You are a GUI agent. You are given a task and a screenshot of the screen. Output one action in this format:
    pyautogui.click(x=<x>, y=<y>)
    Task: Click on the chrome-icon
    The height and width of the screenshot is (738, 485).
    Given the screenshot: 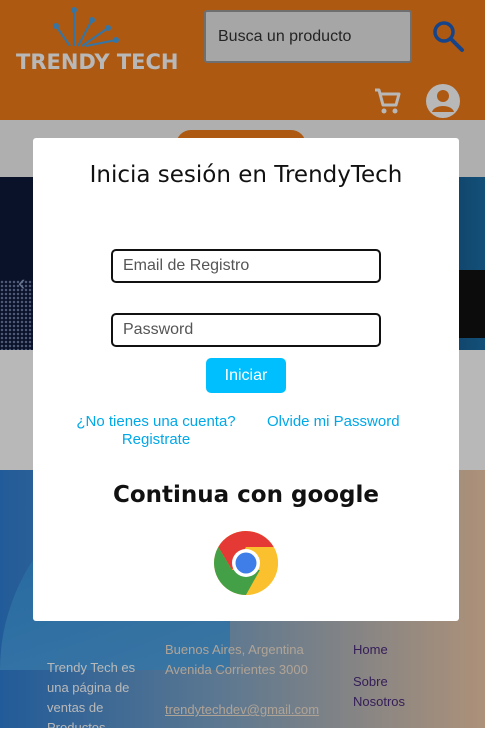 What is the action you would take?
    pyautogui.click(x=246, y=563)
    